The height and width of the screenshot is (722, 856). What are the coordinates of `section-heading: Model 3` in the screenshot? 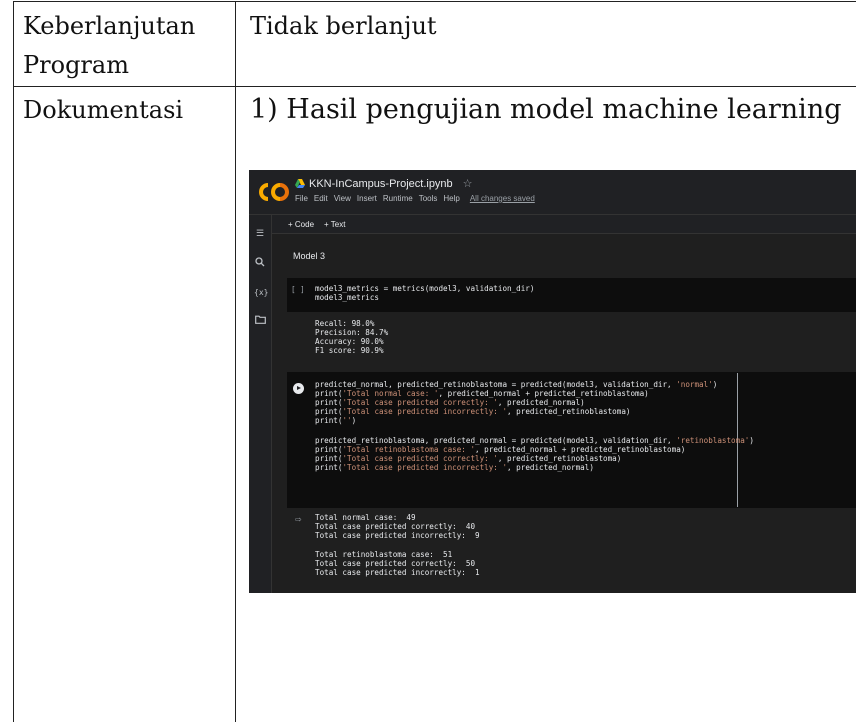 It's located at (309, 256).